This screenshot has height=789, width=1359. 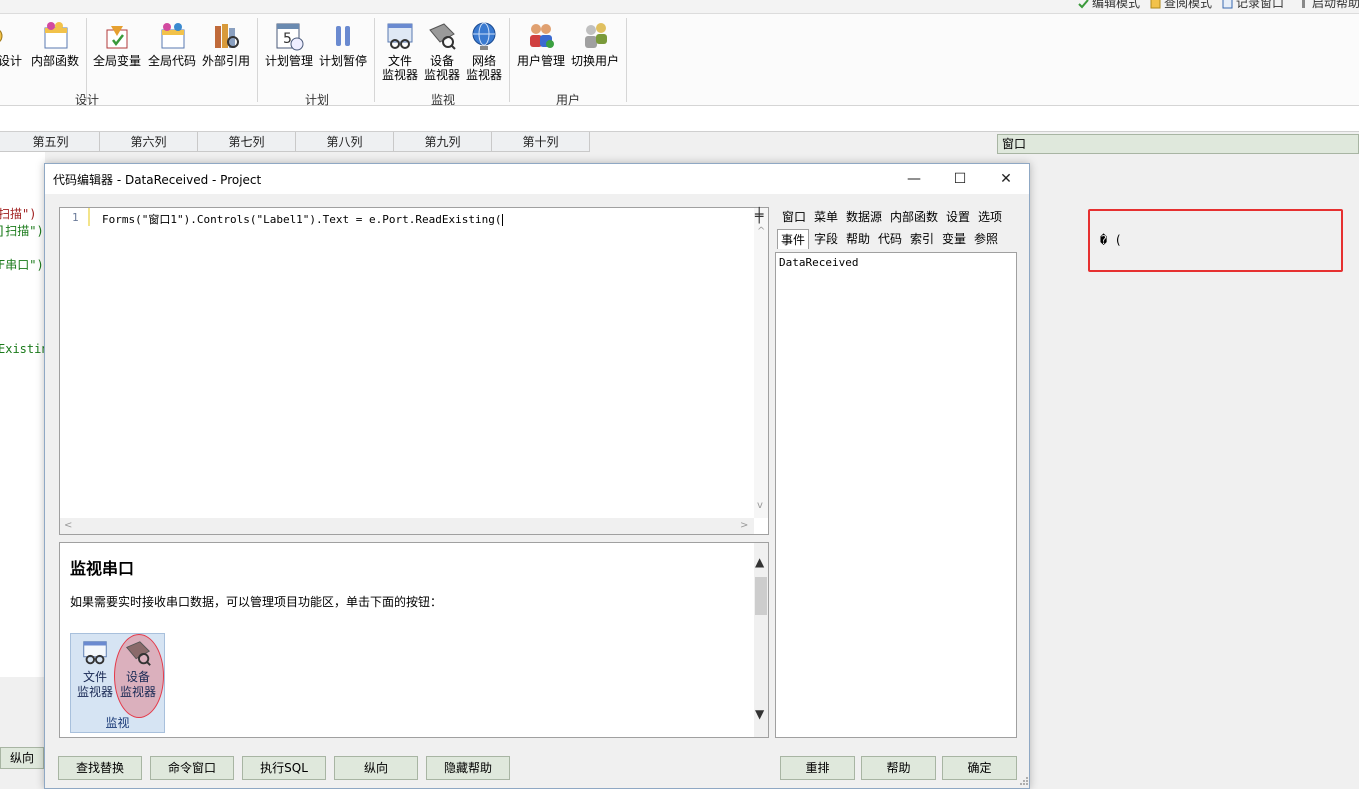 I want to click on tab-variables: 变量, so click(x=954, y=239).